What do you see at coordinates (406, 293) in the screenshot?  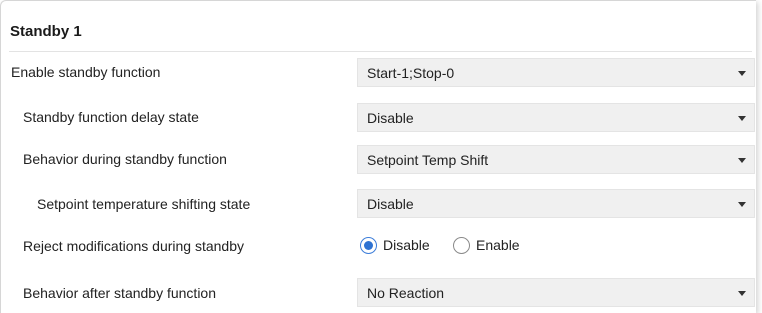 I see `behavior-after-standby-value: No Reaction` at bounding box center [406, 293].